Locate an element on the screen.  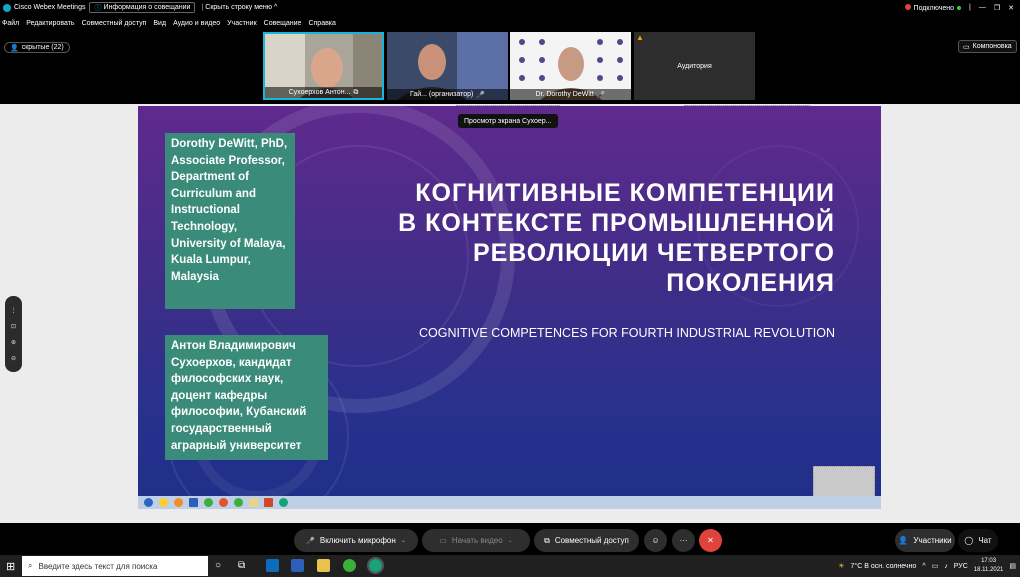
chevron-up-icon: ^ is located at coordinates (923, 566).